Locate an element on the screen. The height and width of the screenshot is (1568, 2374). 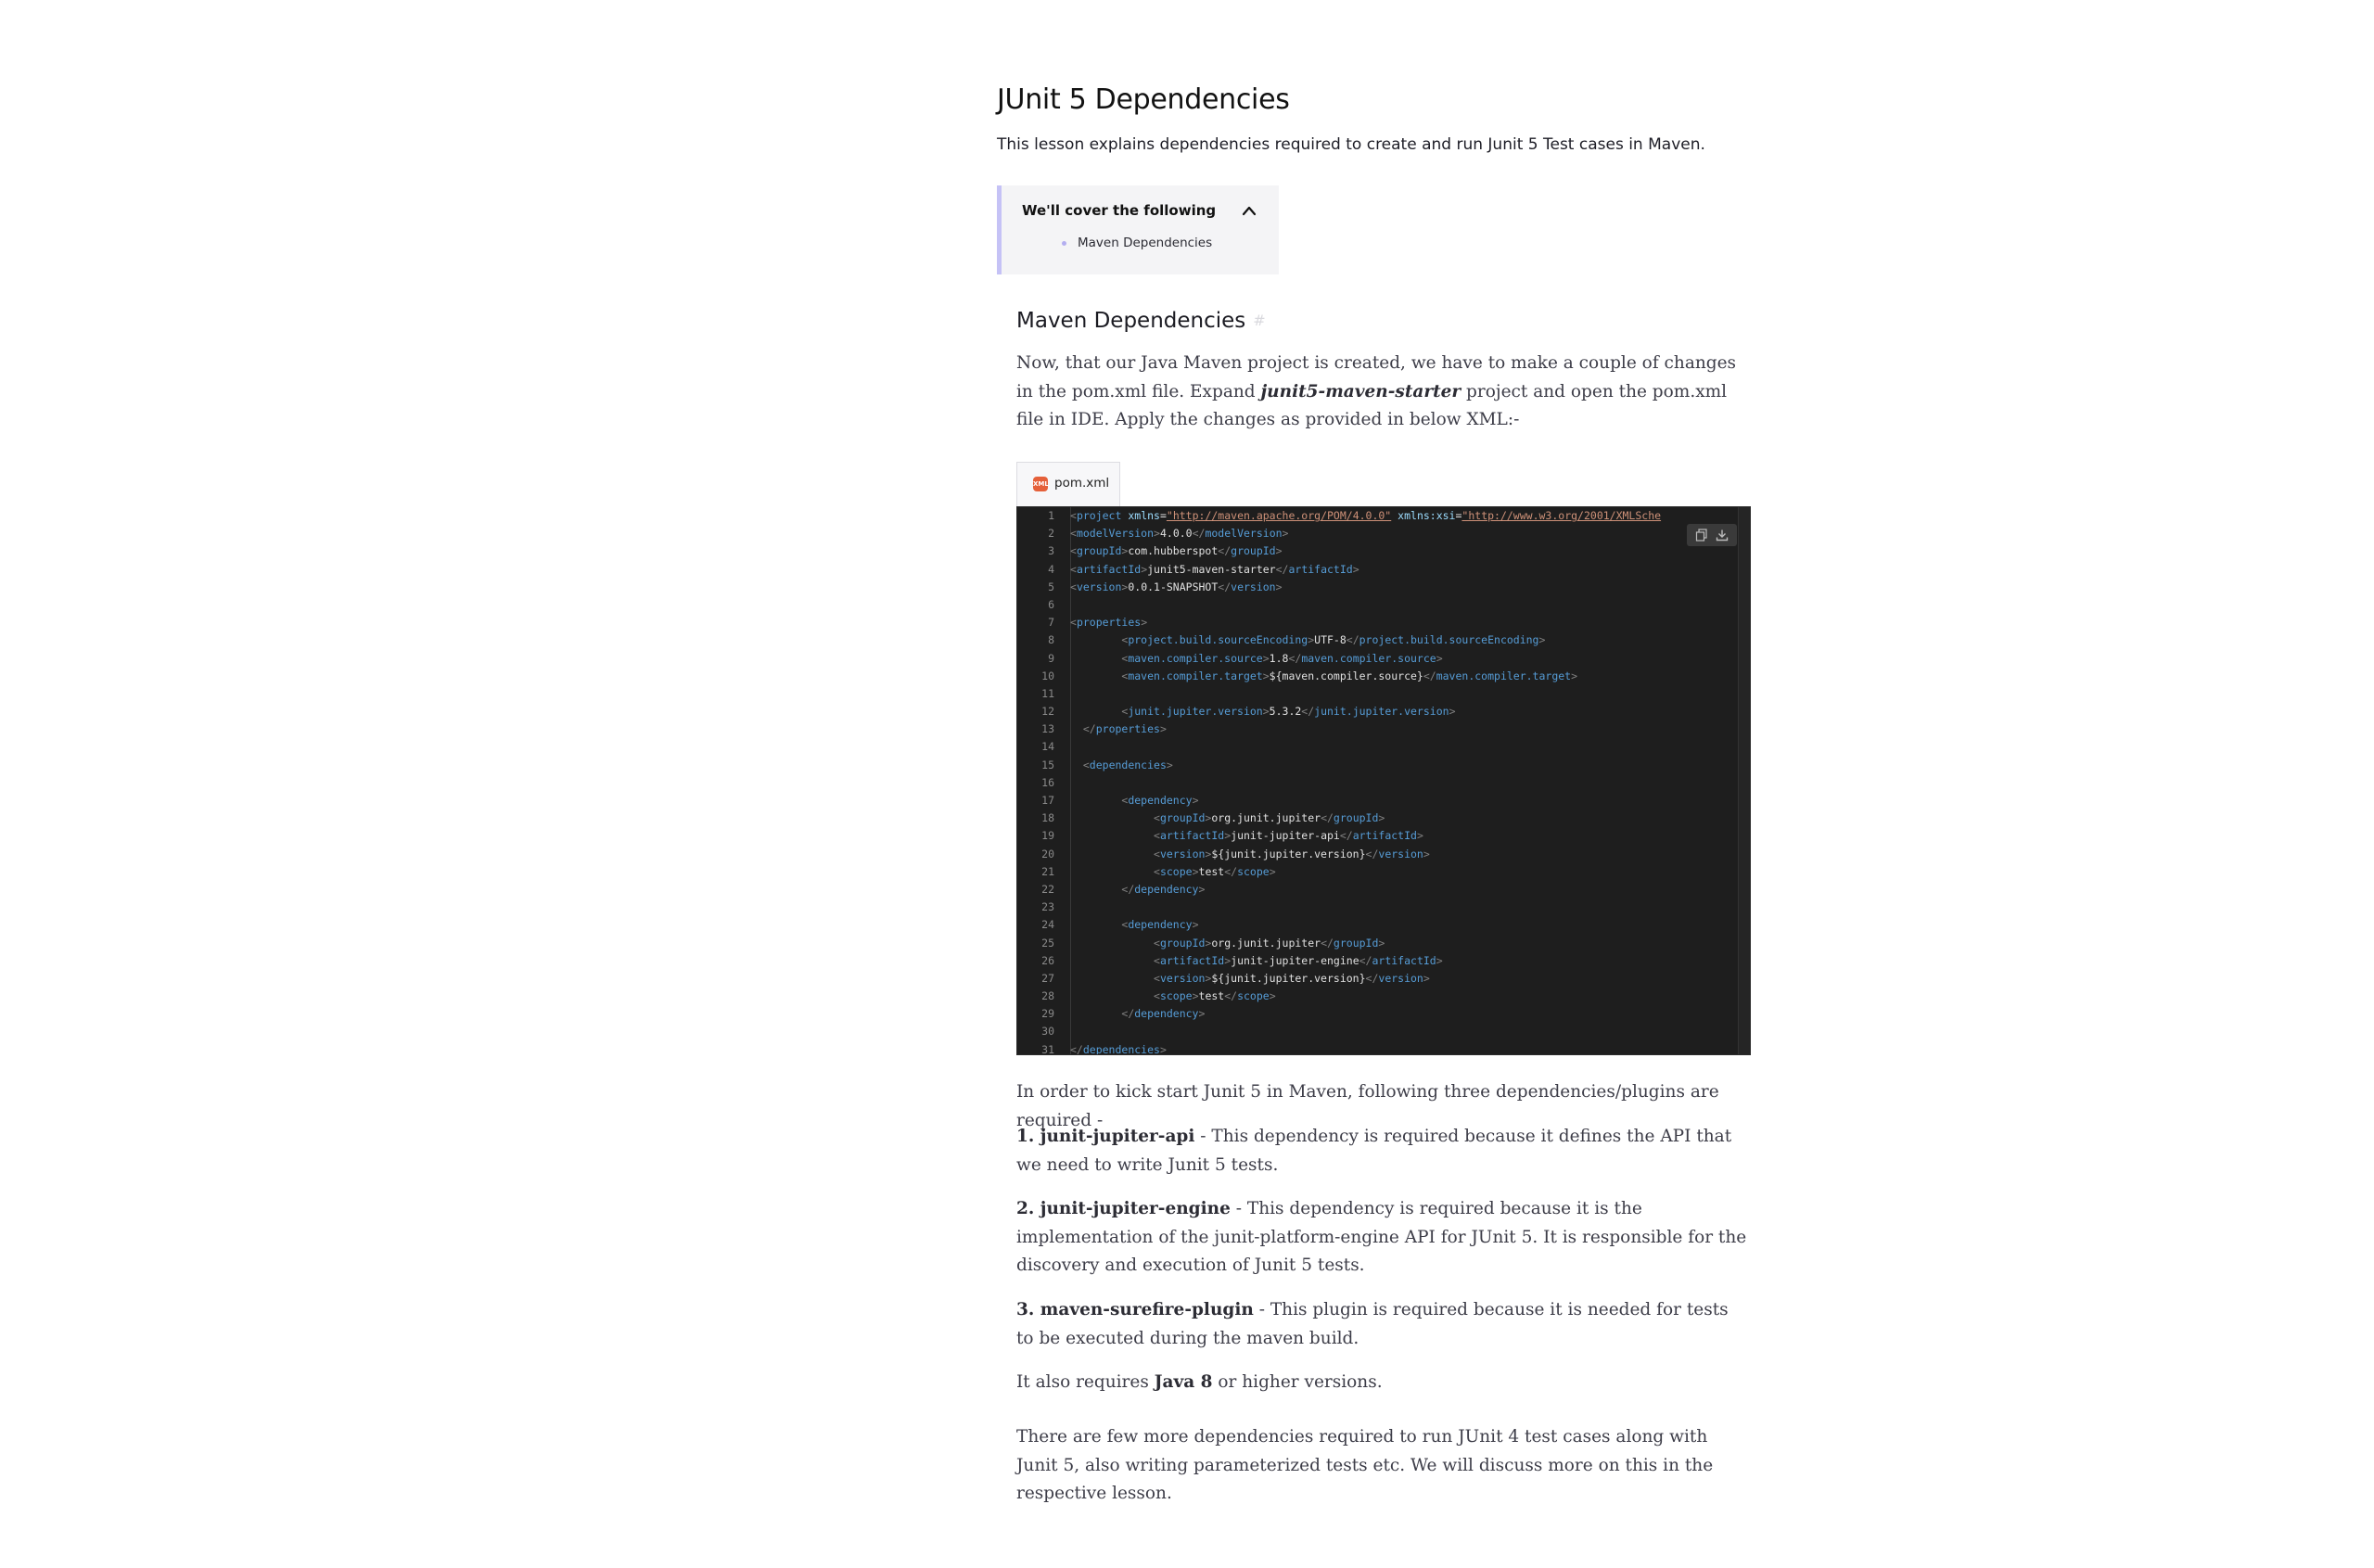
xml-tag: junit.jupiter.version is located at coordinates (1381, 712).